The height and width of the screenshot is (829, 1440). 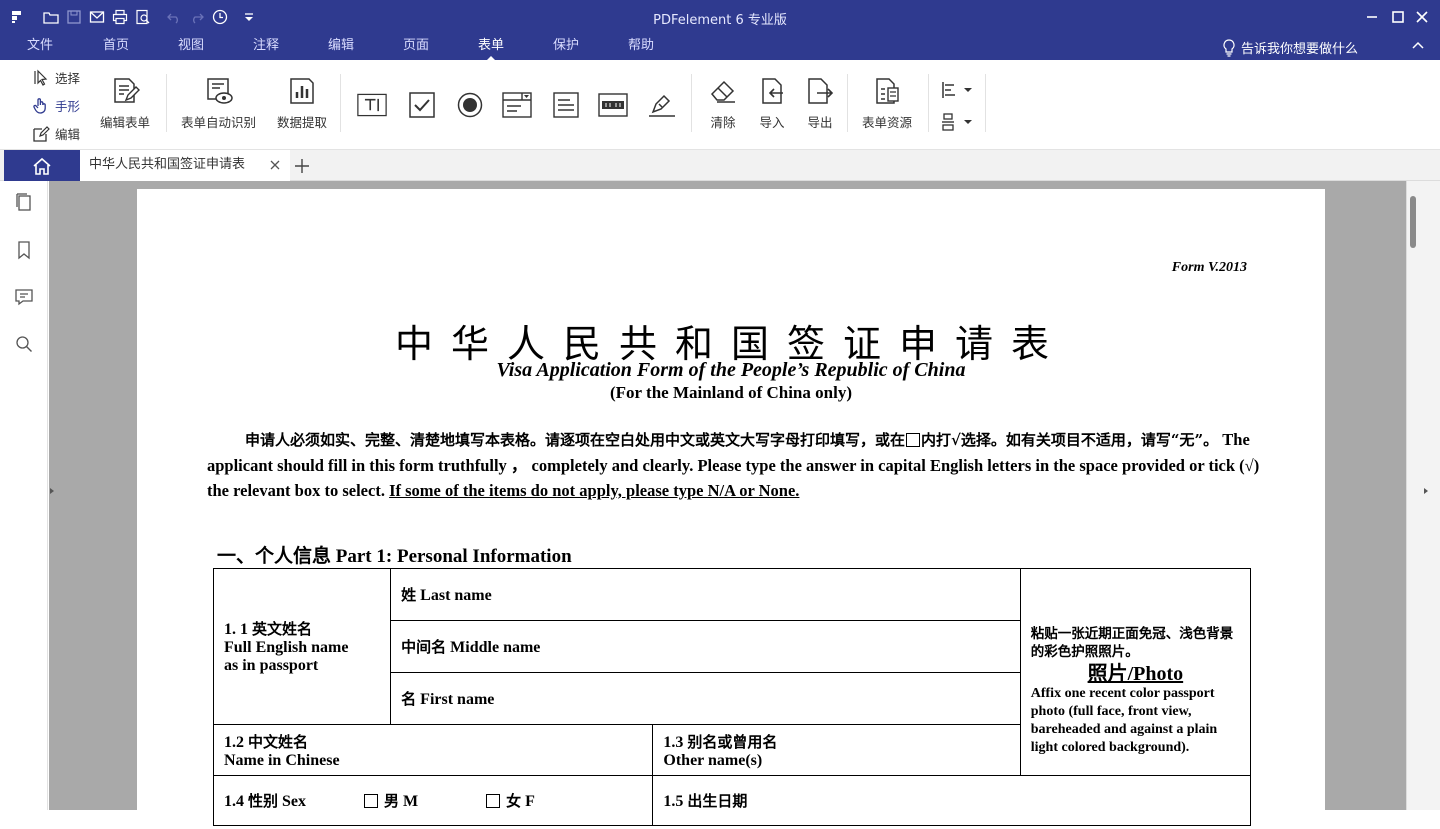 I want to click on form-resources-button: 表单资源, so click(x=887, y=102).